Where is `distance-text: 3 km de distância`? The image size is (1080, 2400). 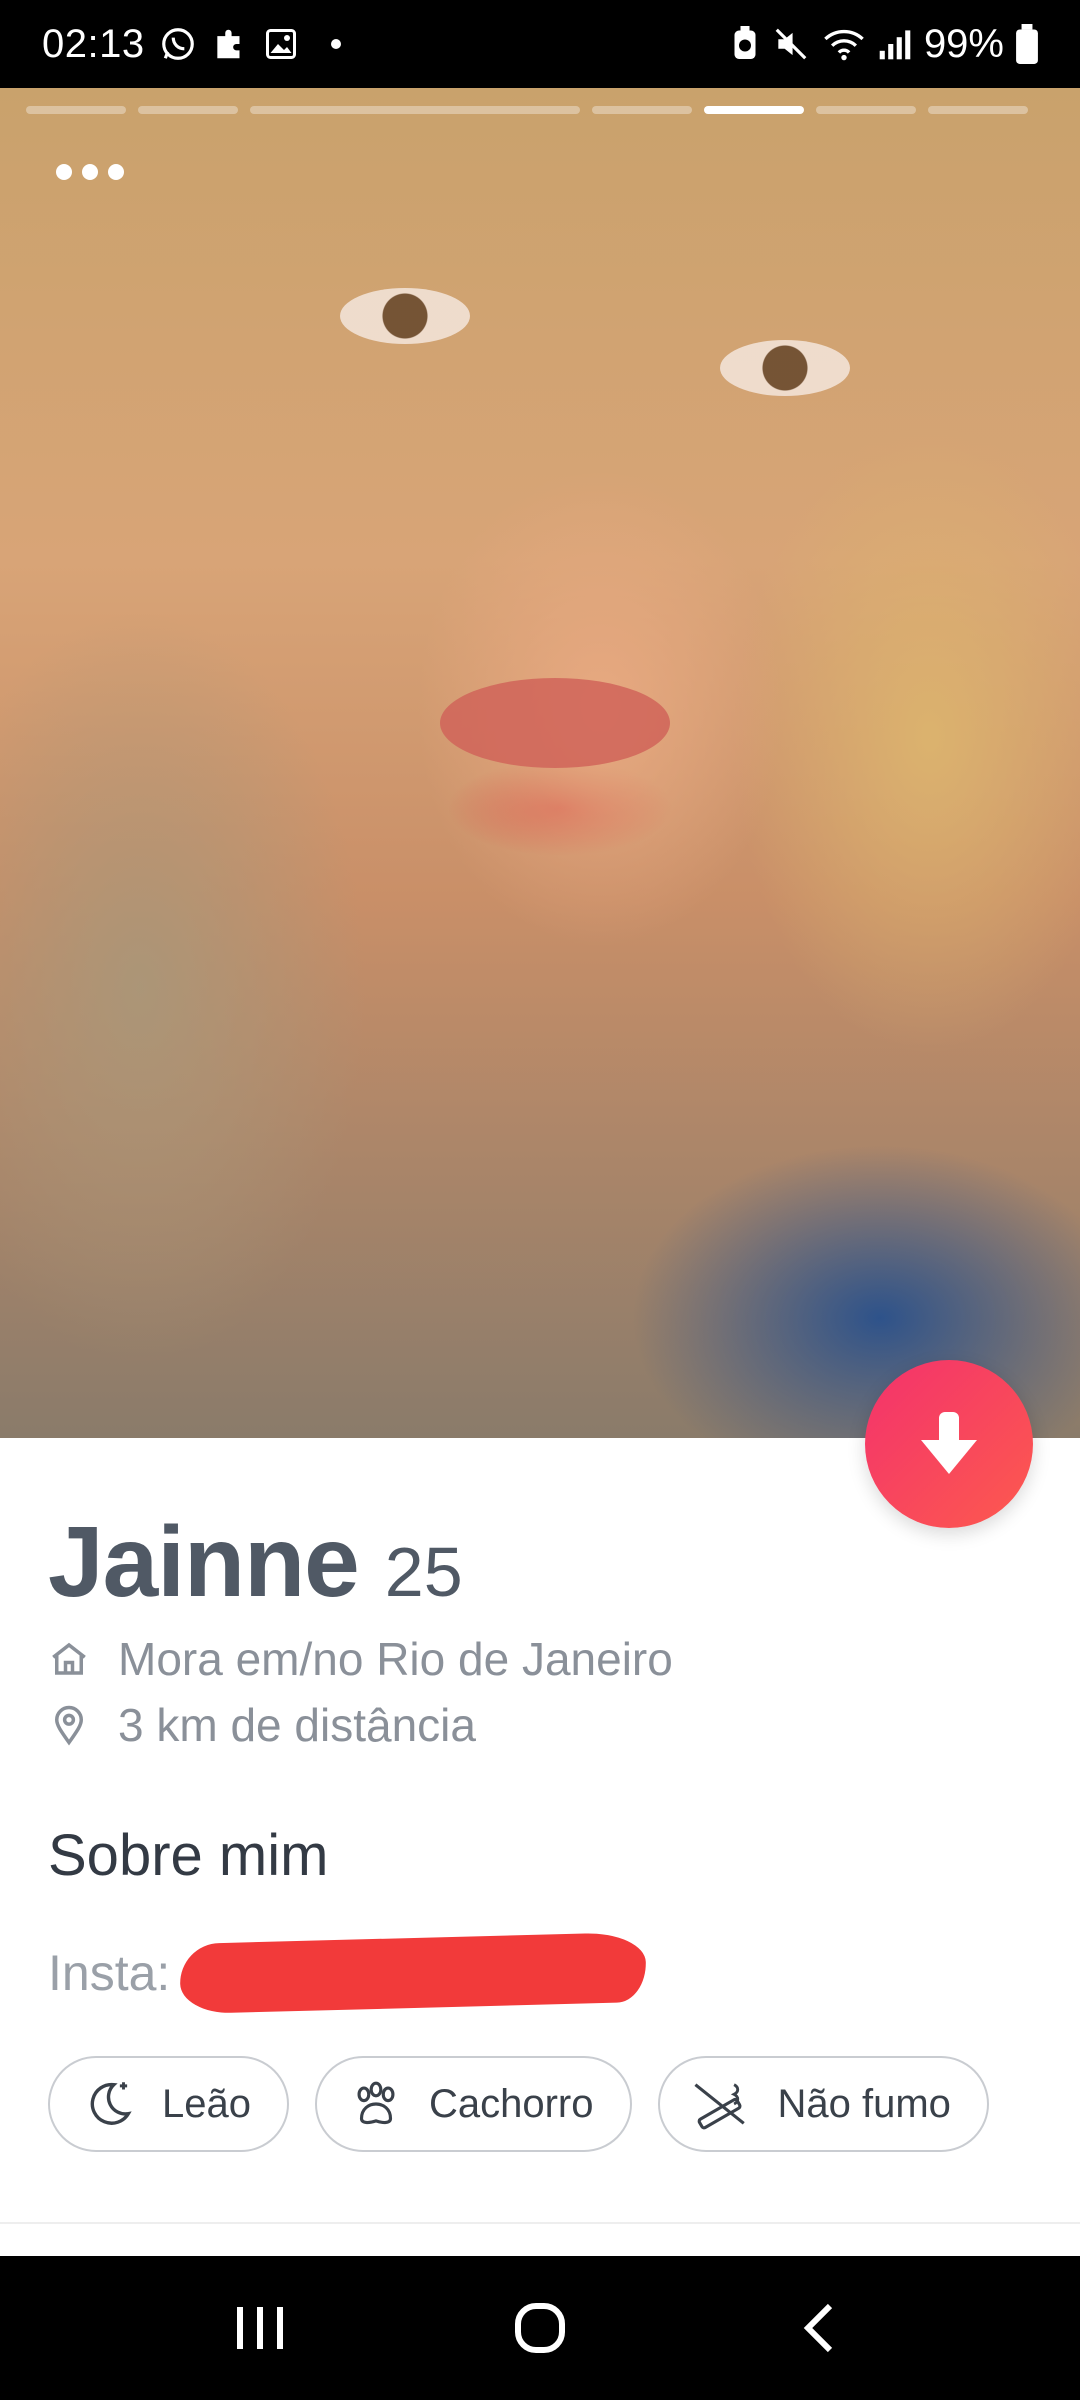 distance-text: 3 km de distância is located at coordinates (297, 1725).